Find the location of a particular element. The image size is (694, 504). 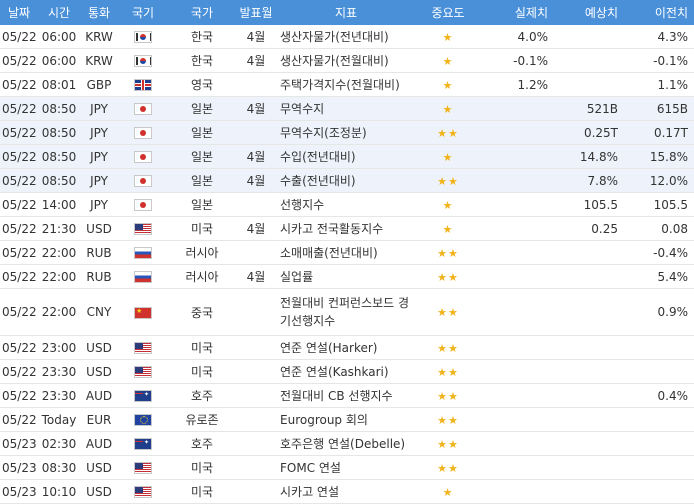

table-row: 05/2223:30AUD 호주 전월대비 CB 선행지수 ★★ 0.4% is located at coordinates (347, 395).